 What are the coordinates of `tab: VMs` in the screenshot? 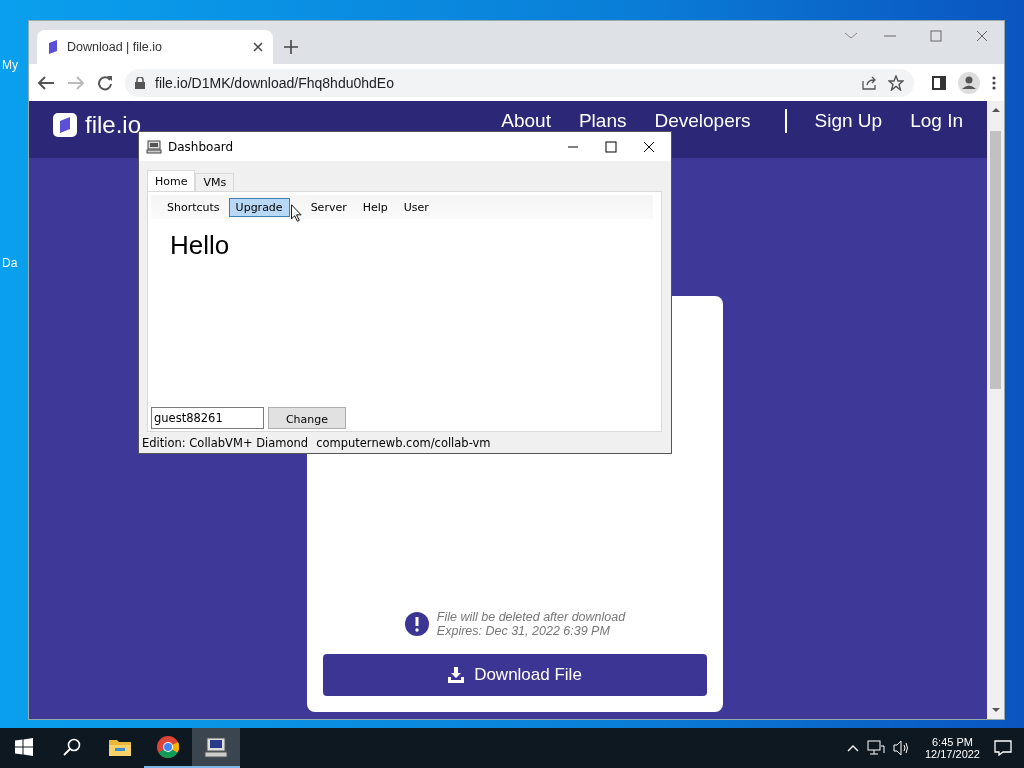 It's located at (215, 182).